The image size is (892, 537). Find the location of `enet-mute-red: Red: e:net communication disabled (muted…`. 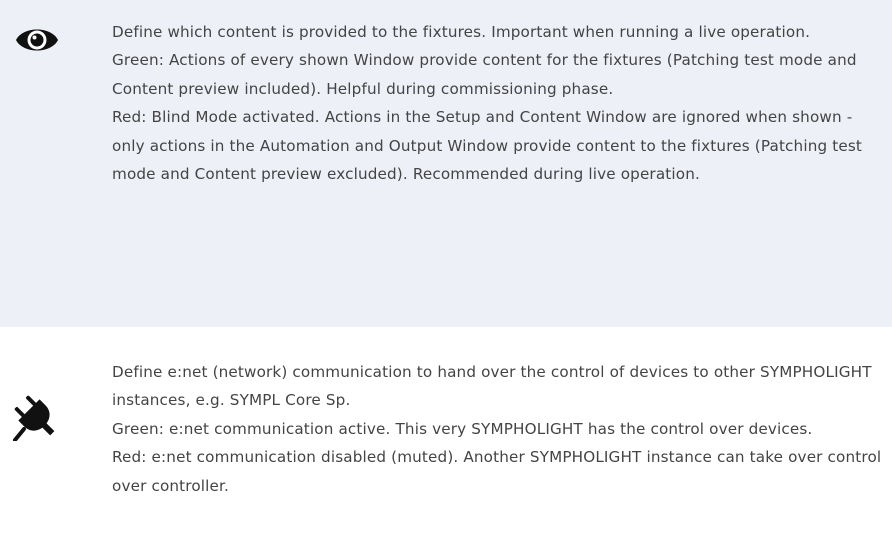

enet-mute-red: Red: e:net communication disabled (muted… is located at coordinates (497, 471).